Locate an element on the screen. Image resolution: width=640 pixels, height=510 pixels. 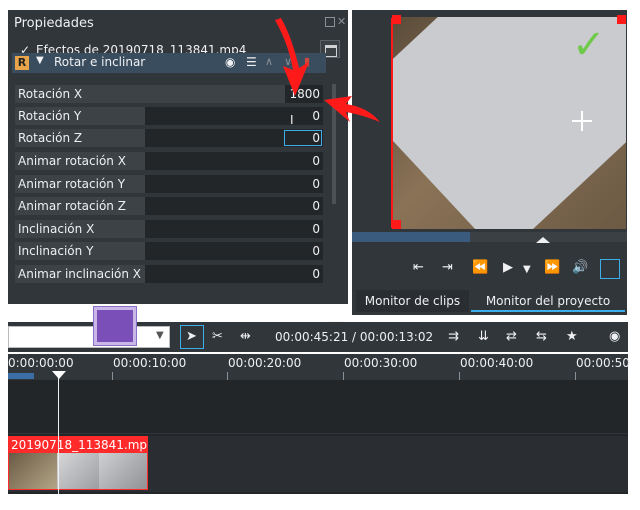
frame-handle-bottom-left is located at coordinates (396, 224).